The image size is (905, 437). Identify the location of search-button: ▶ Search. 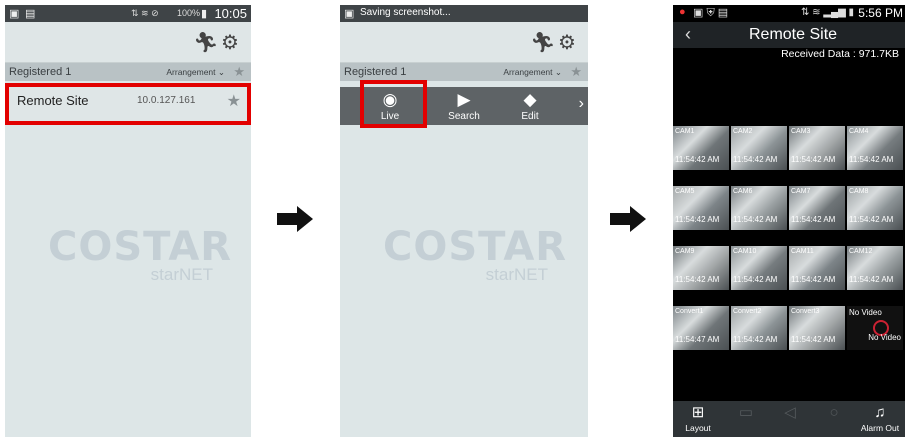
(464, 105).